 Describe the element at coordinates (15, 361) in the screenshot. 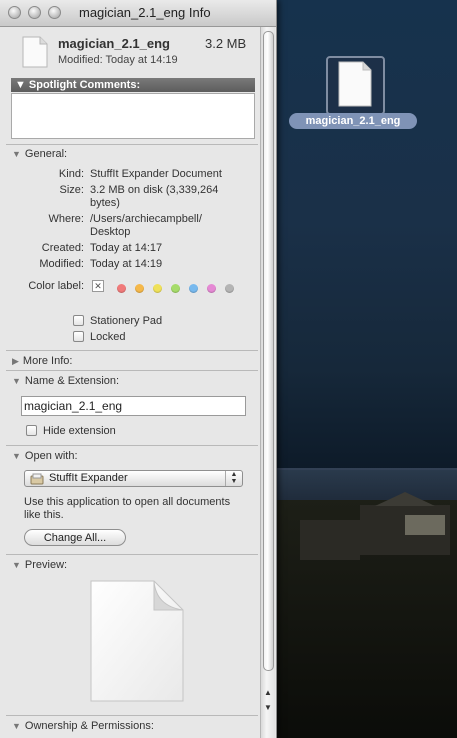

I see `disclosure-closed-icon: ▶` at that location.